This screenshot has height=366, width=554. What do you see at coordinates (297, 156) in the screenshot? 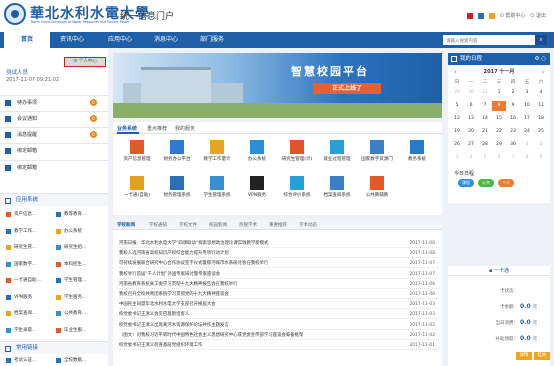
I see `app-tile: 研究生管理(计)` at bounding box center [297, 156].